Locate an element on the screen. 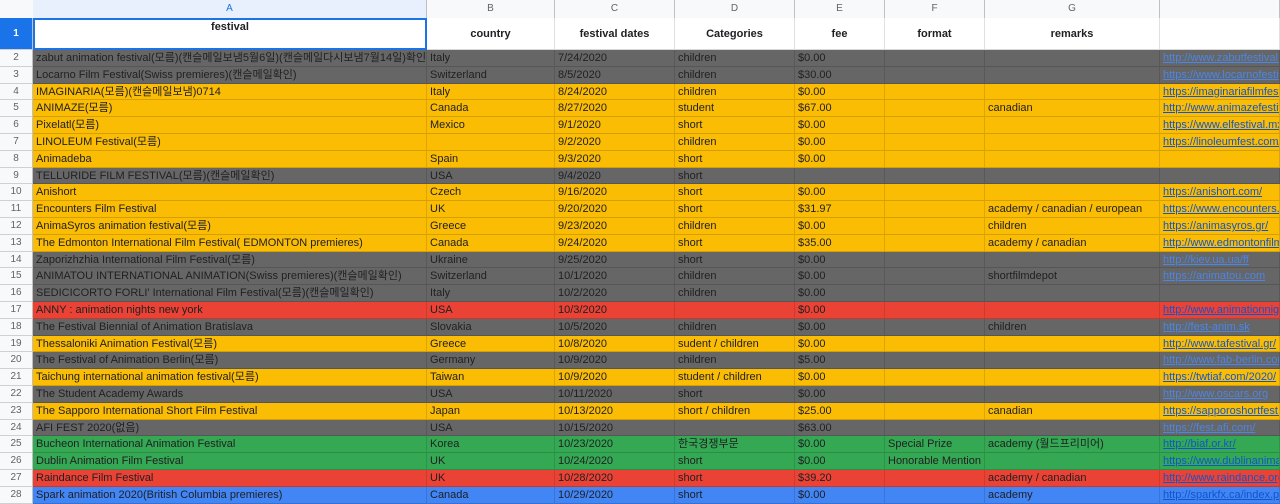 The width and height of the screenshot is (1280, 504). table-cell: 10/15/2020 is located at coordinates (615, 428).